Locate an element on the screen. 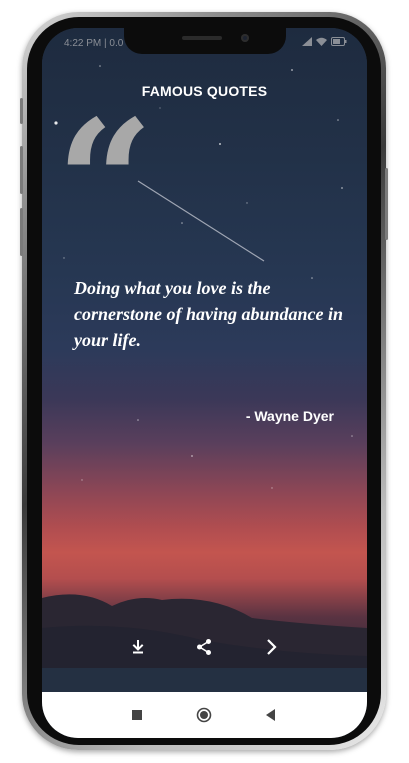 The width and height of the screenshot is (409, 763). share-icon is located at coordinates (204, 647).